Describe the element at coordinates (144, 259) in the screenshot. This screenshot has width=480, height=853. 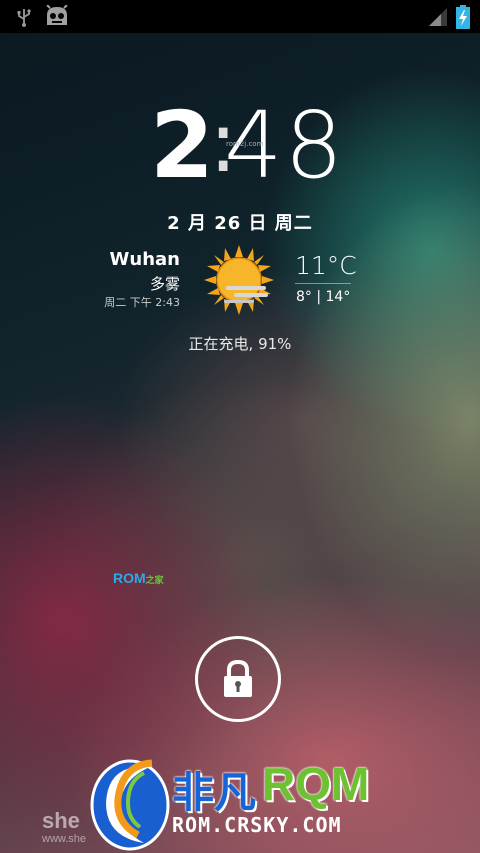
I see `weather-city: Wuhan` at that location.